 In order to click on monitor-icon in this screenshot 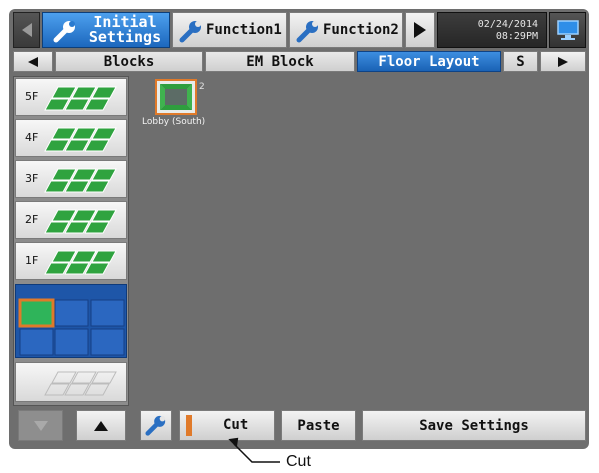, I will do `click(567, 30)`.